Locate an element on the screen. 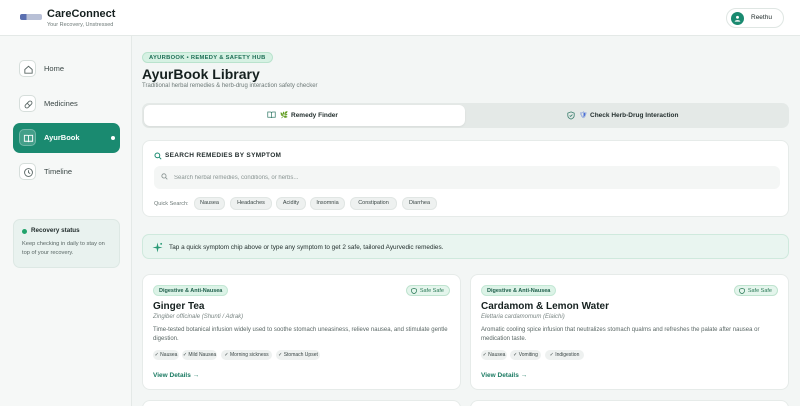 This screenshot has width=800, height=406. sidebar-item-label: Timeline is located at coordinates (58, 171).